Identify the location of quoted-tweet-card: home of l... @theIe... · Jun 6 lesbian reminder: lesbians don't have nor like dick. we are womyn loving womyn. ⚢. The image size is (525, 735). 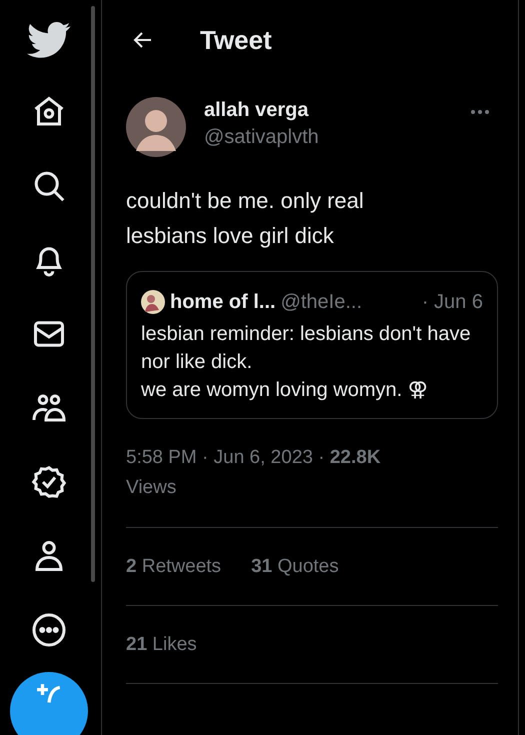
(312, 345).